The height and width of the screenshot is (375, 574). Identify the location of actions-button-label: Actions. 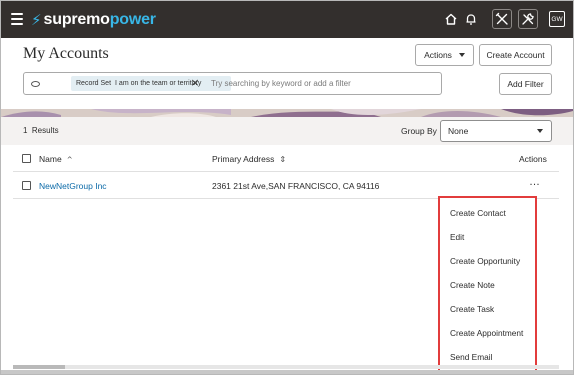
(438, 55).